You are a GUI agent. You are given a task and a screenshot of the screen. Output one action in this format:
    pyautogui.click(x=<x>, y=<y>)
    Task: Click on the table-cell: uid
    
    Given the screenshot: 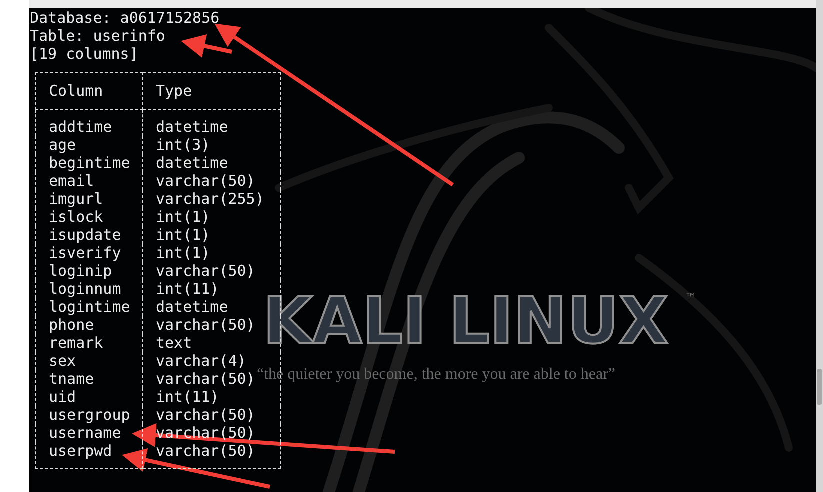 What is the action you would take?
    pyautogui.click(x=89, y=397)
    